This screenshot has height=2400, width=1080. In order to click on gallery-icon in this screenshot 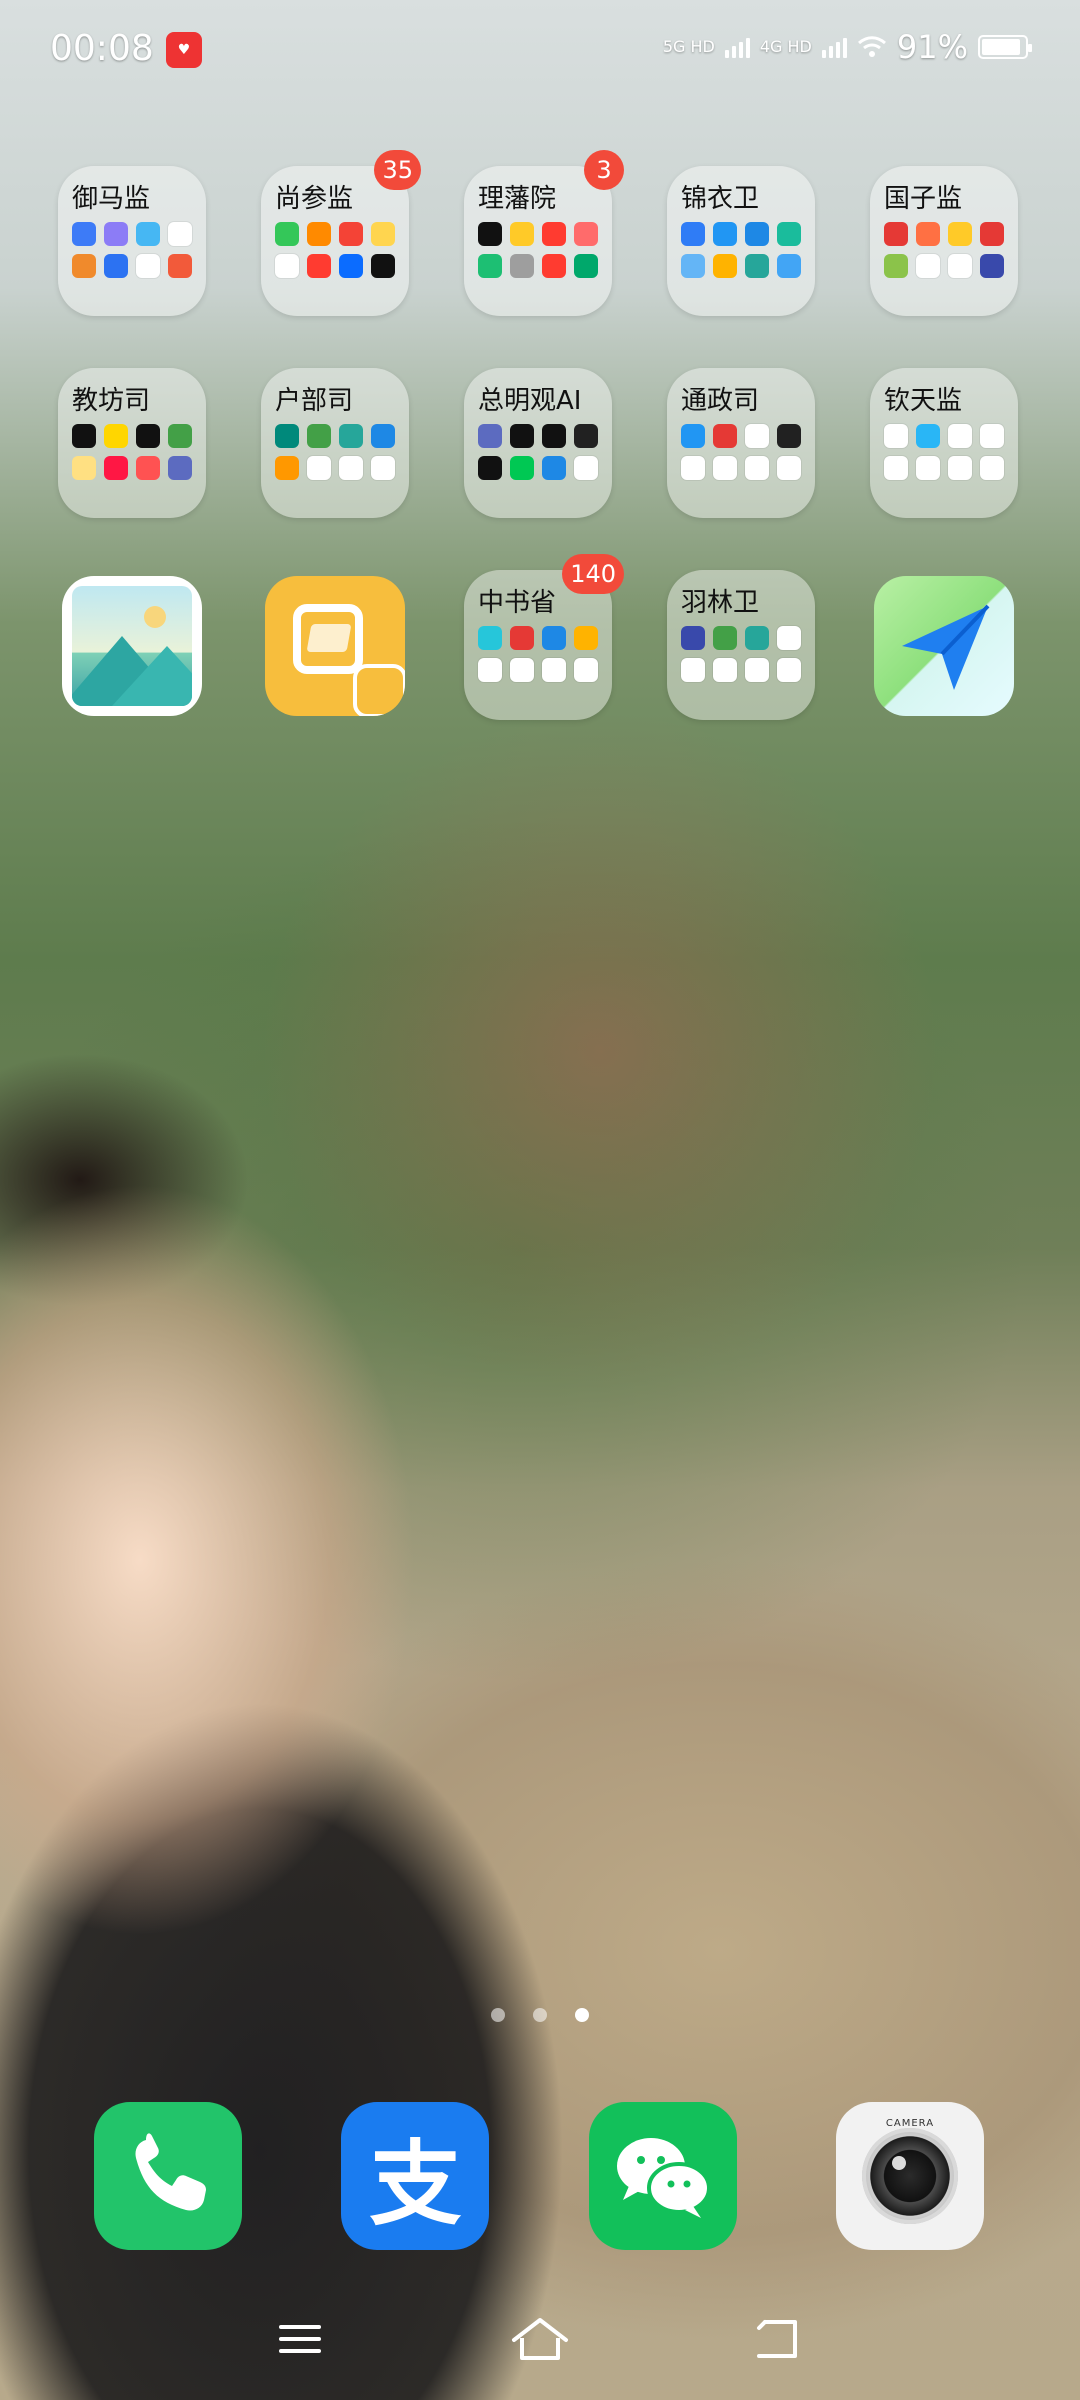, I will do `click(132, 646)`.